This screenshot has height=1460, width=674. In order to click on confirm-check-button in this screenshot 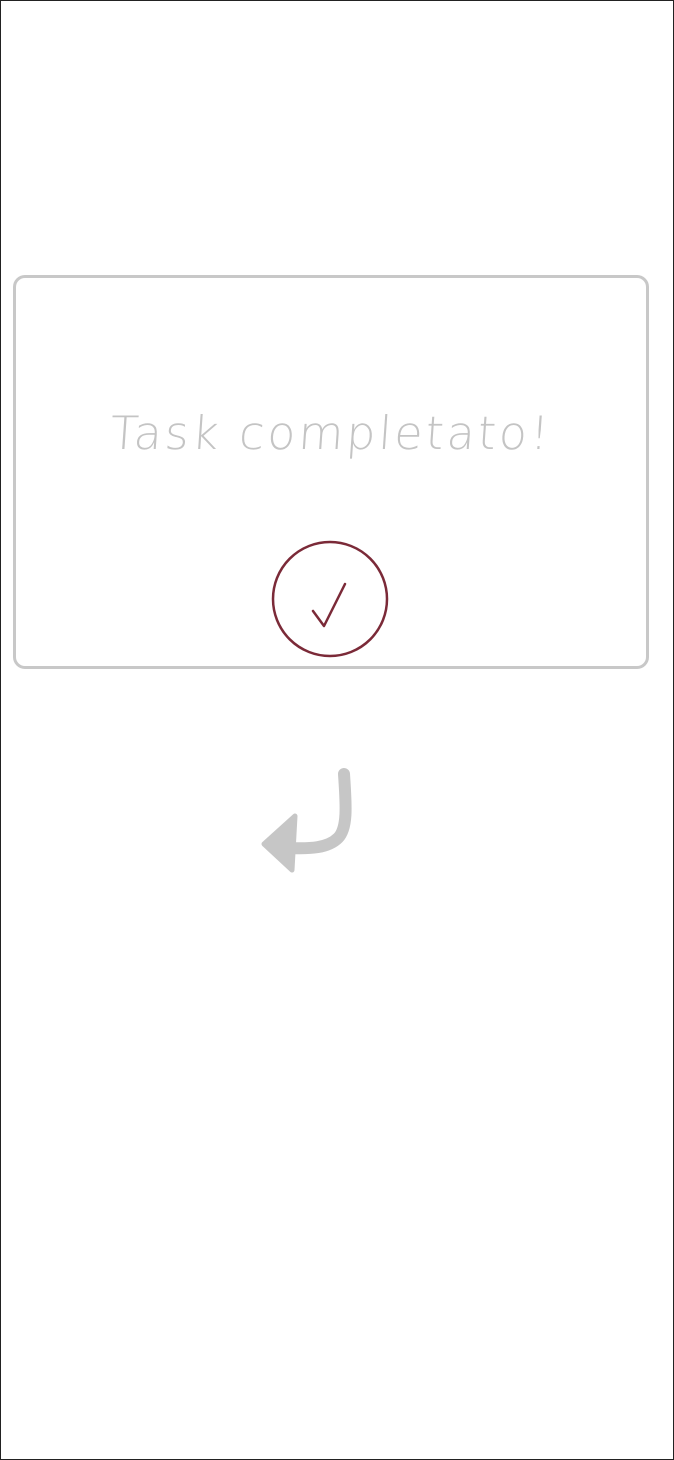, I will do `click(330, 599)`.